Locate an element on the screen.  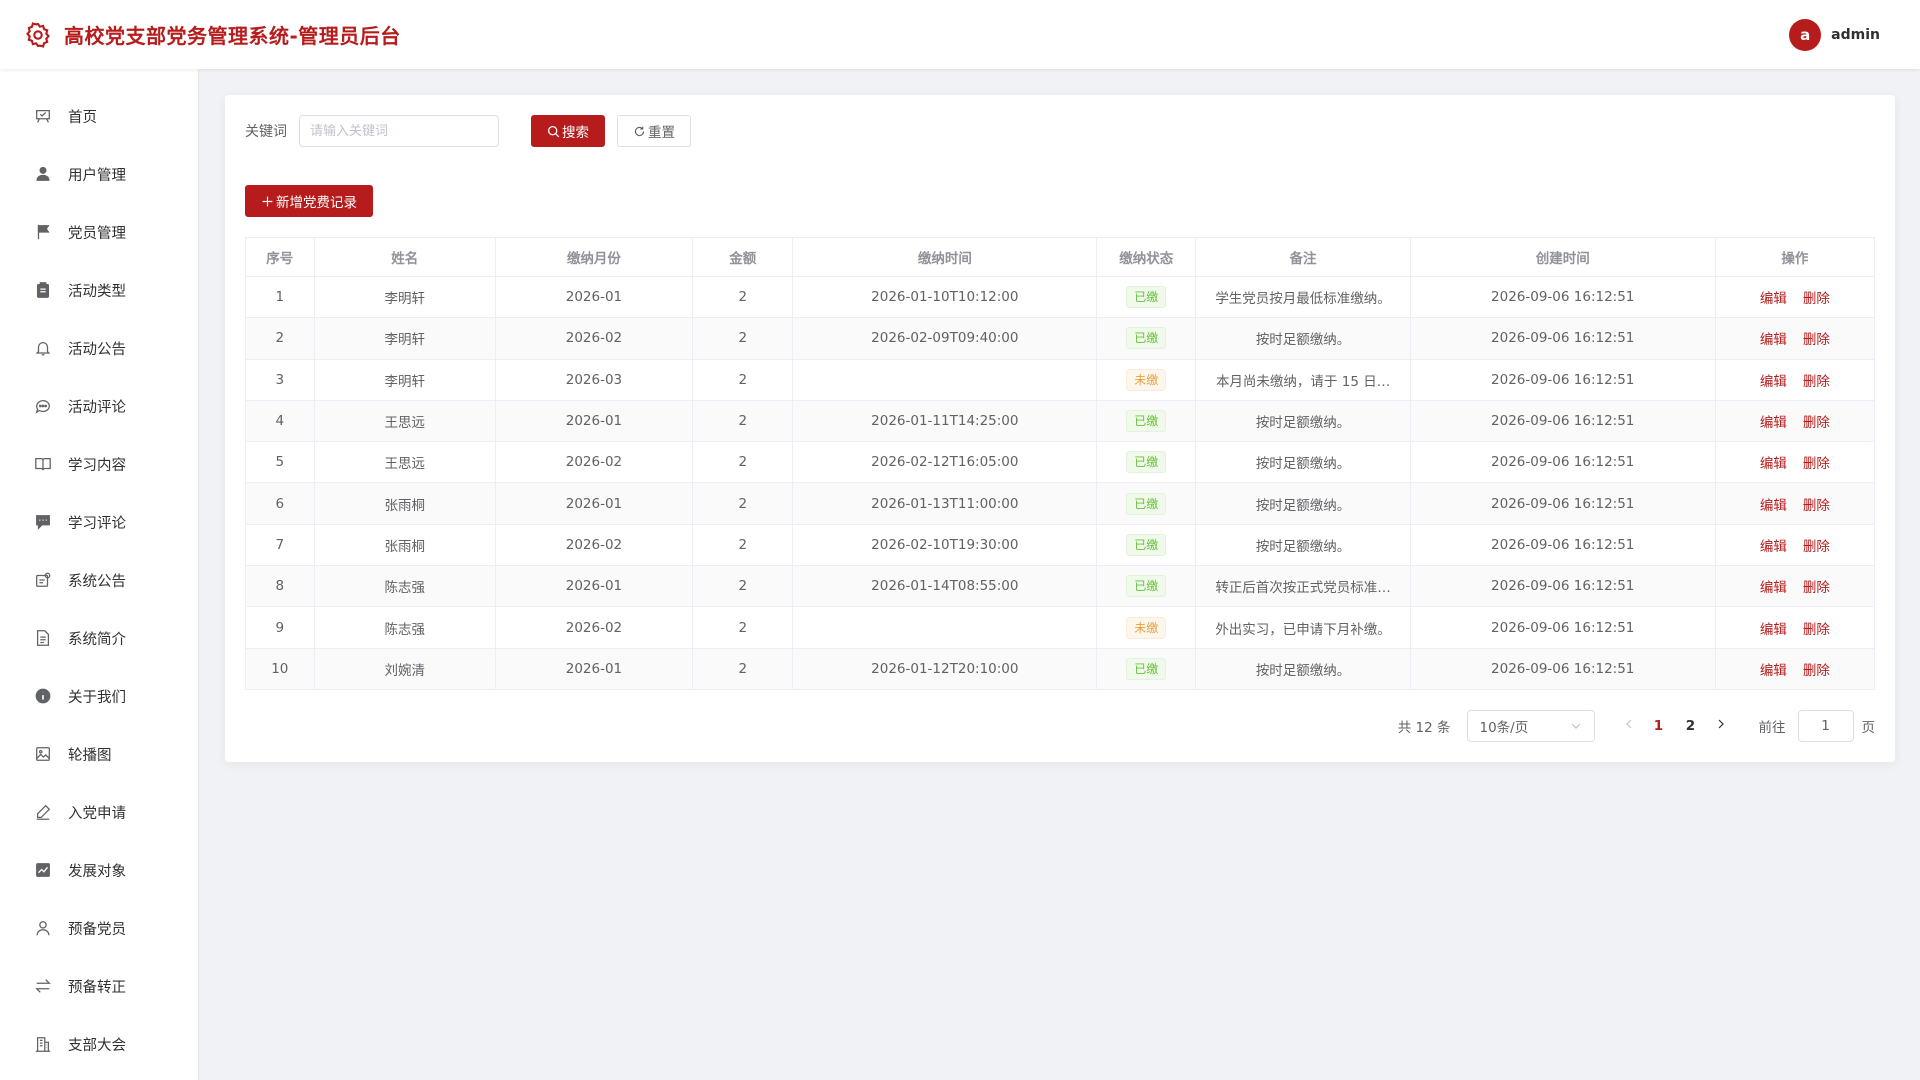
sidebar-item-15: 预备党员 is located at coordinates (99, 928).